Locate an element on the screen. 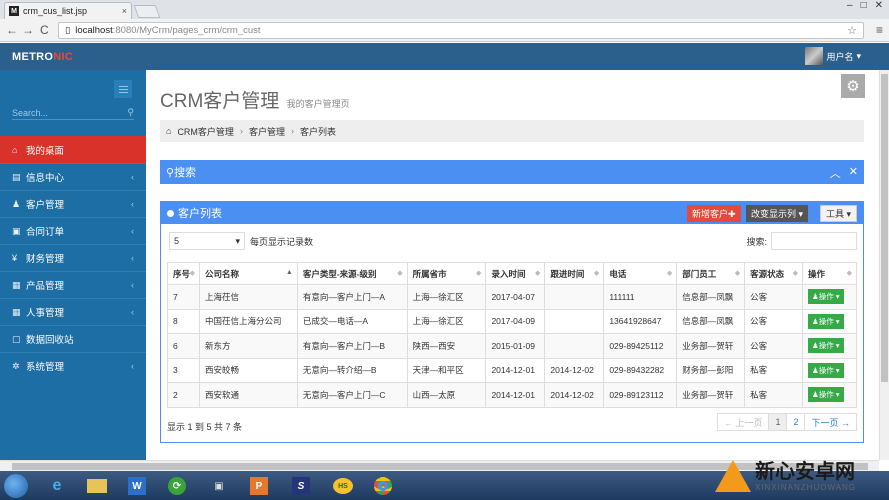  list-panel-title: 客户列表 is located at coordinates (200, 214).